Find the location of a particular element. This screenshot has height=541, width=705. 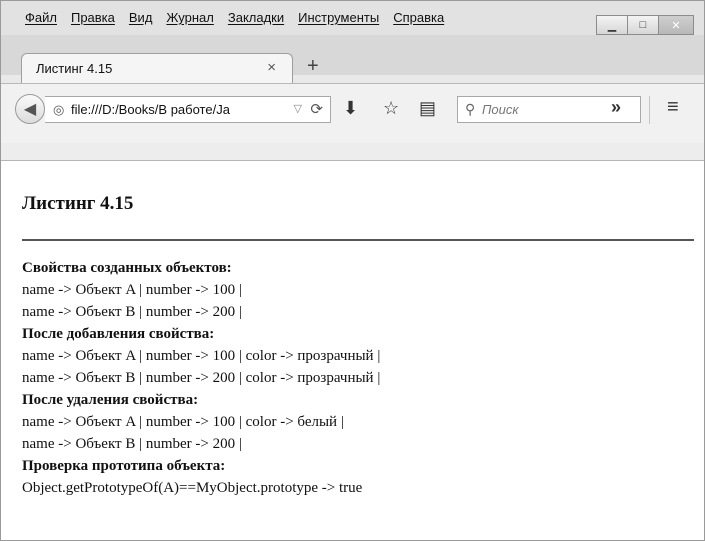

output-line: name -> Объект A | number -> 100 | is located at coordinates (132, 290).